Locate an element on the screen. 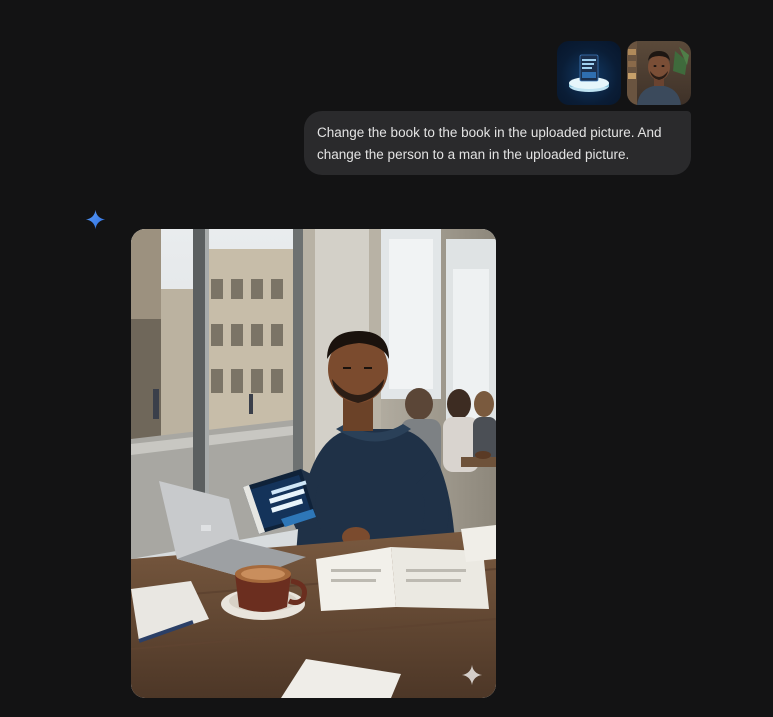  person-thumbnail-icon is located at coordinates (658, 73).